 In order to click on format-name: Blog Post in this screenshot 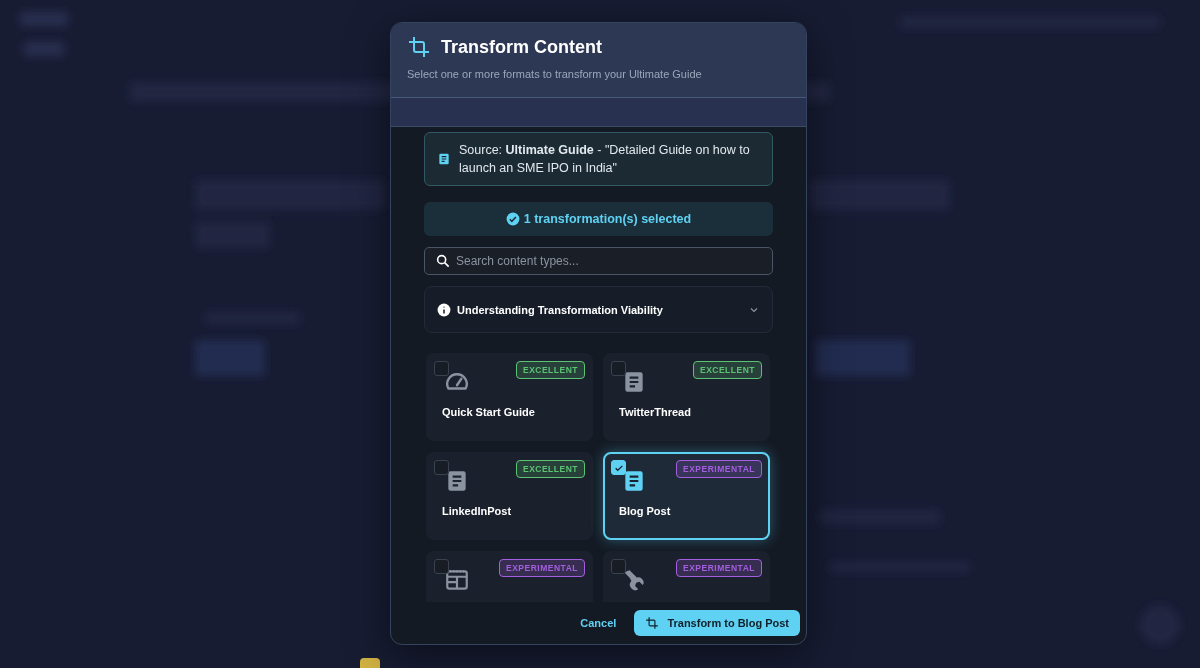, I will do `click(645, 511)`.